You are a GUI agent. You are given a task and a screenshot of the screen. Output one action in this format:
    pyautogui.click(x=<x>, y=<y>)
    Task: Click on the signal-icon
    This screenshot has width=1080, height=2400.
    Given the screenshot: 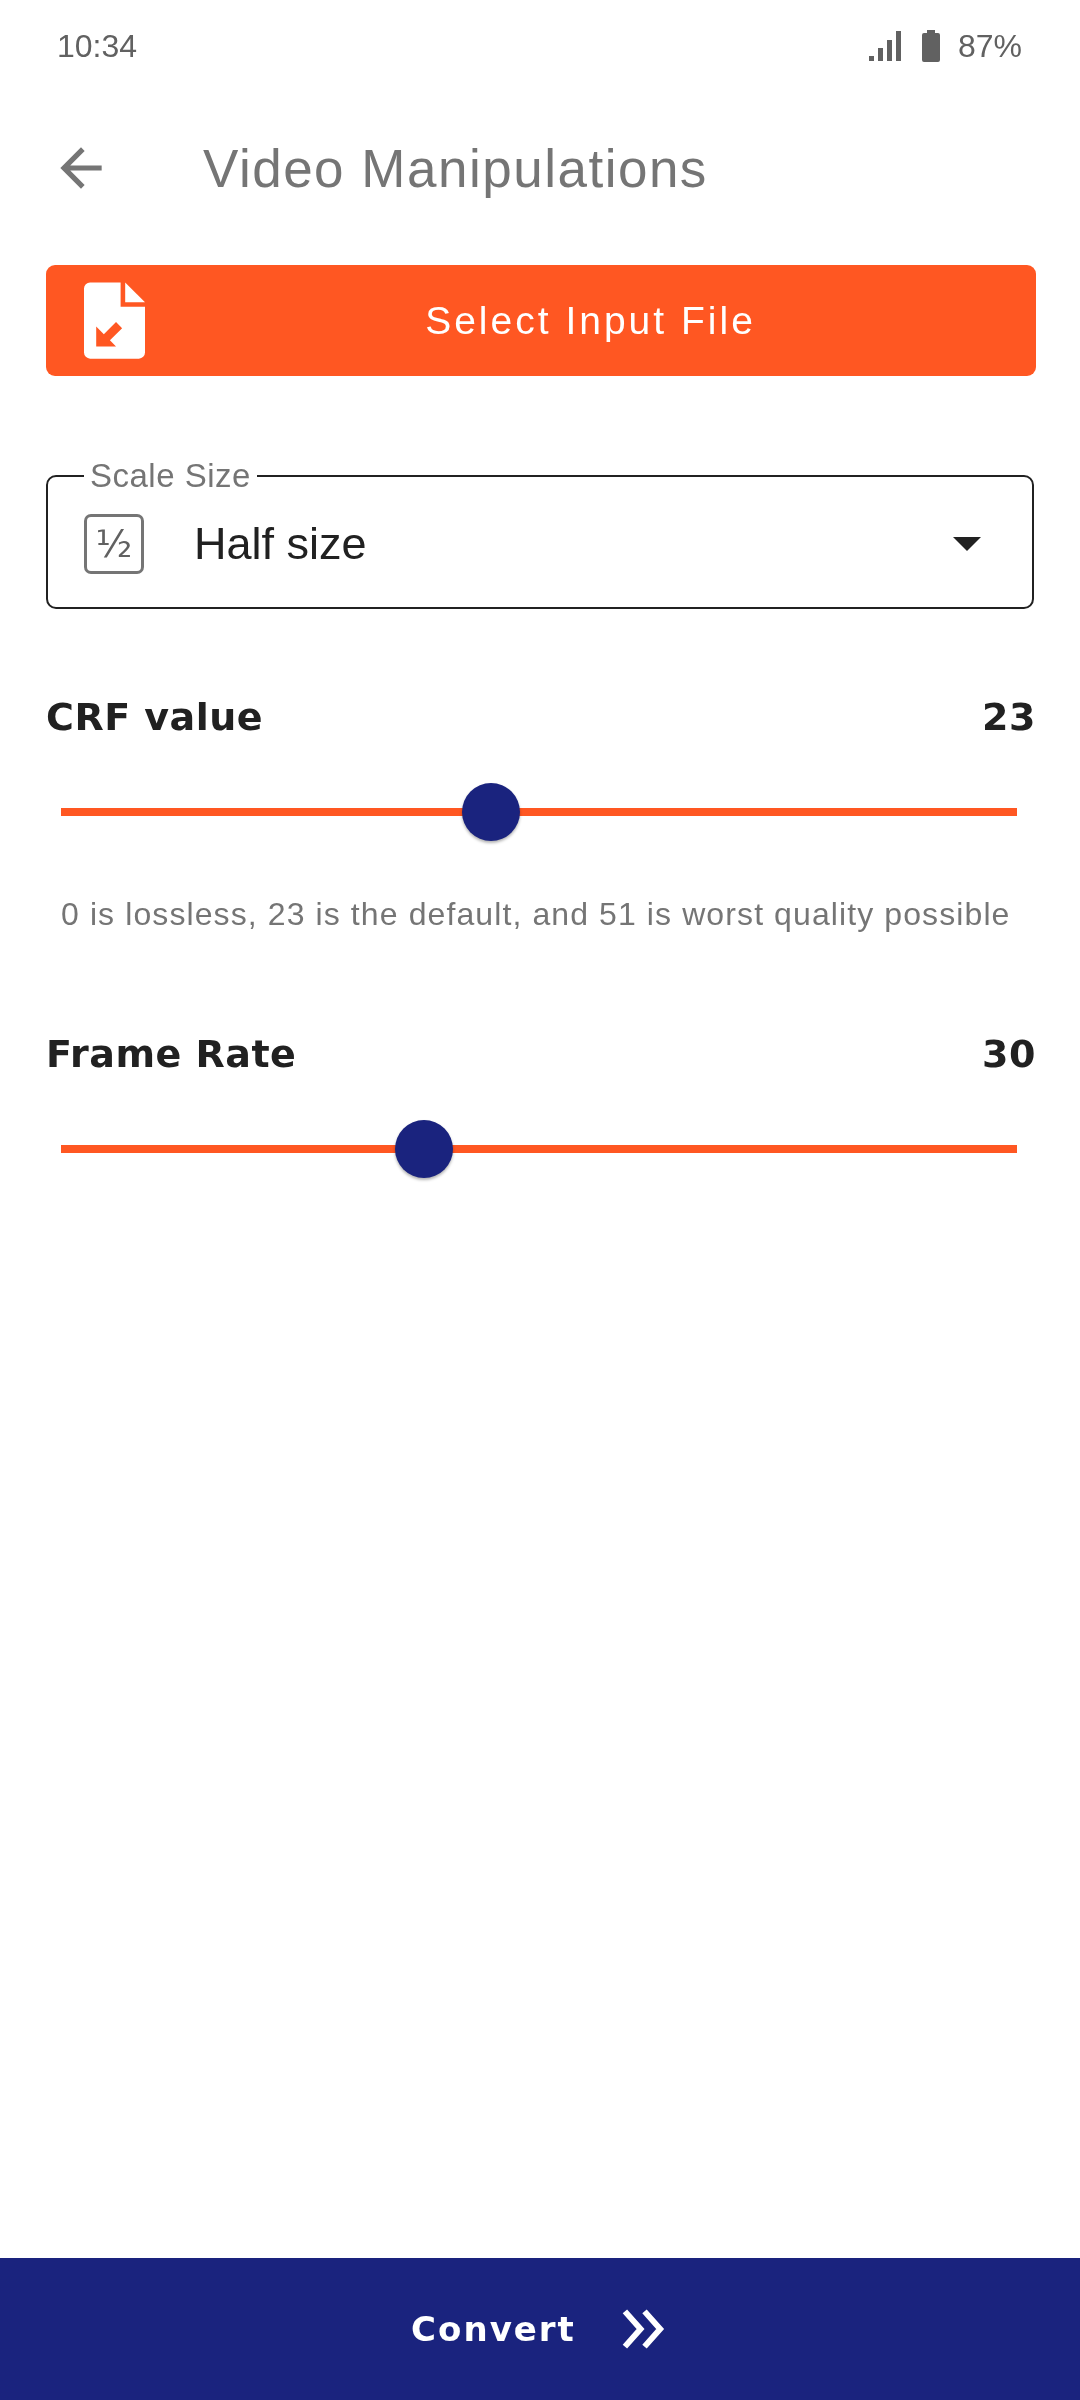 What is the action you would take?
    pyautogui.click(x=884, y=46)
    